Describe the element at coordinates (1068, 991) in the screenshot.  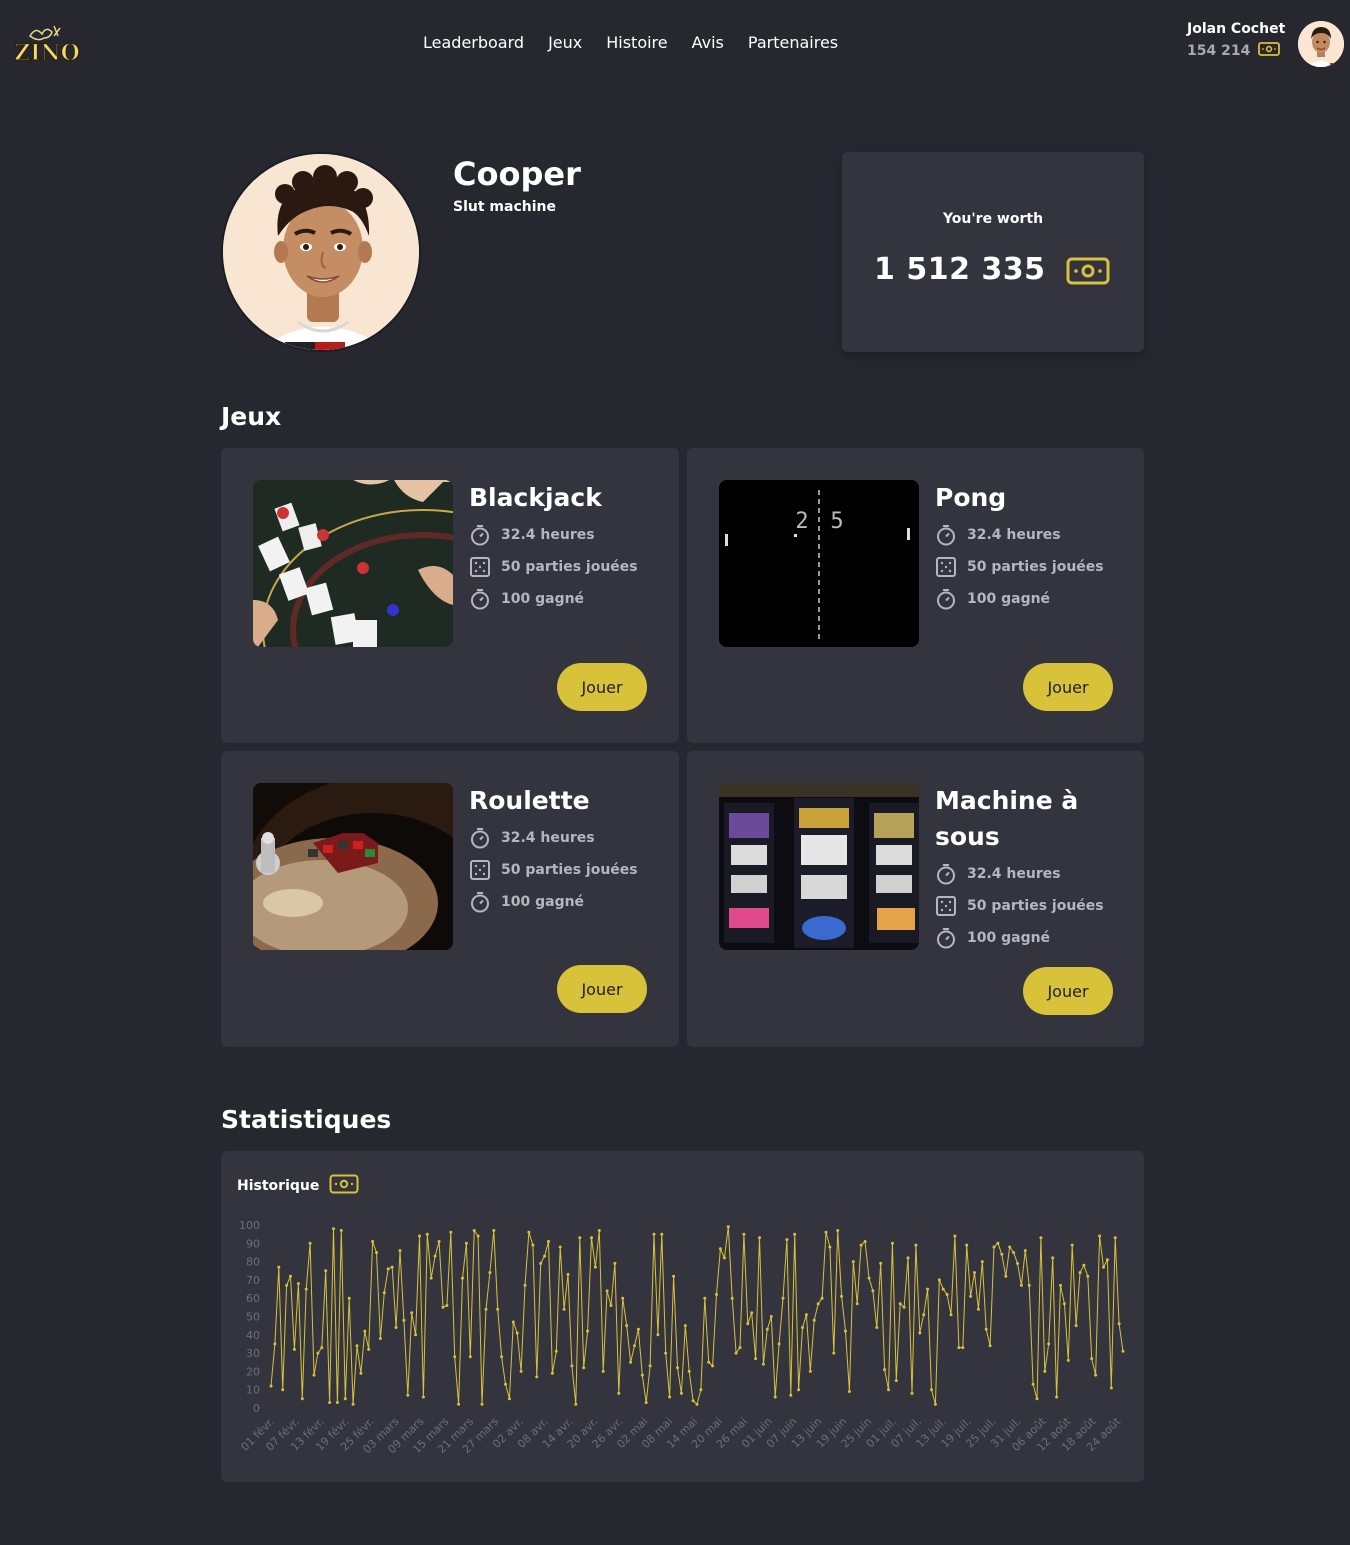
I see `play-button-slot-machine: Jouer` at that location.